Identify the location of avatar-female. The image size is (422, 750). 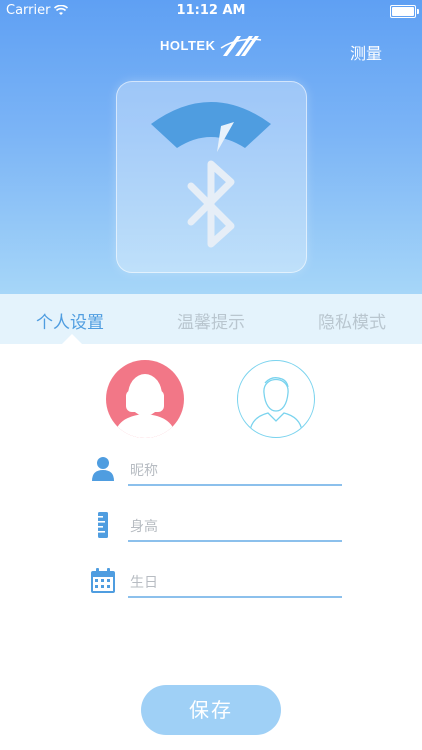
(145, 399).